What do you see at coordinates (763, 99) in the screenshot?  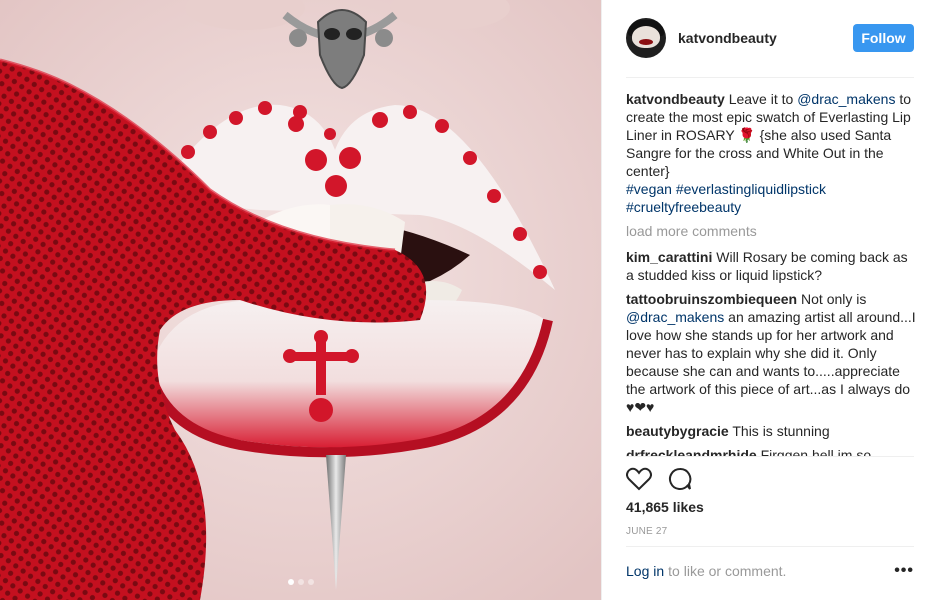 I see `caption-text: Leave it to` at bounding box center [763, 99].